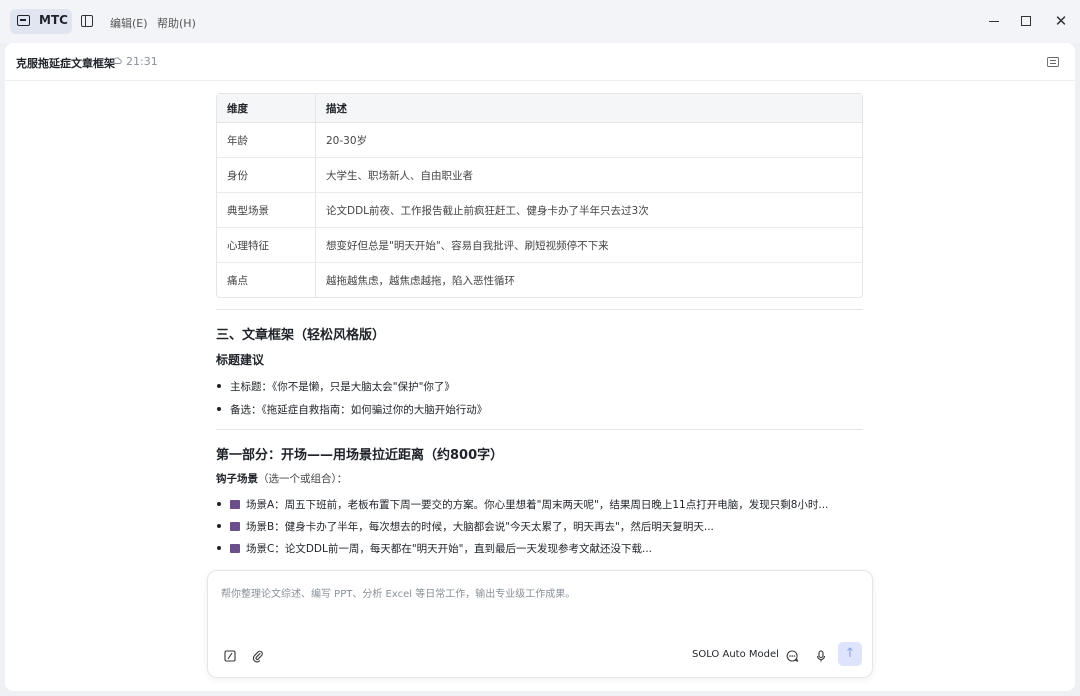 Image resolution: width=1080 pixels, height=696 pixels. I want to click on list-item-text: 备选：《拖延症自救指南：如何骗过你的大脑开始行动》, so click(359, 410).